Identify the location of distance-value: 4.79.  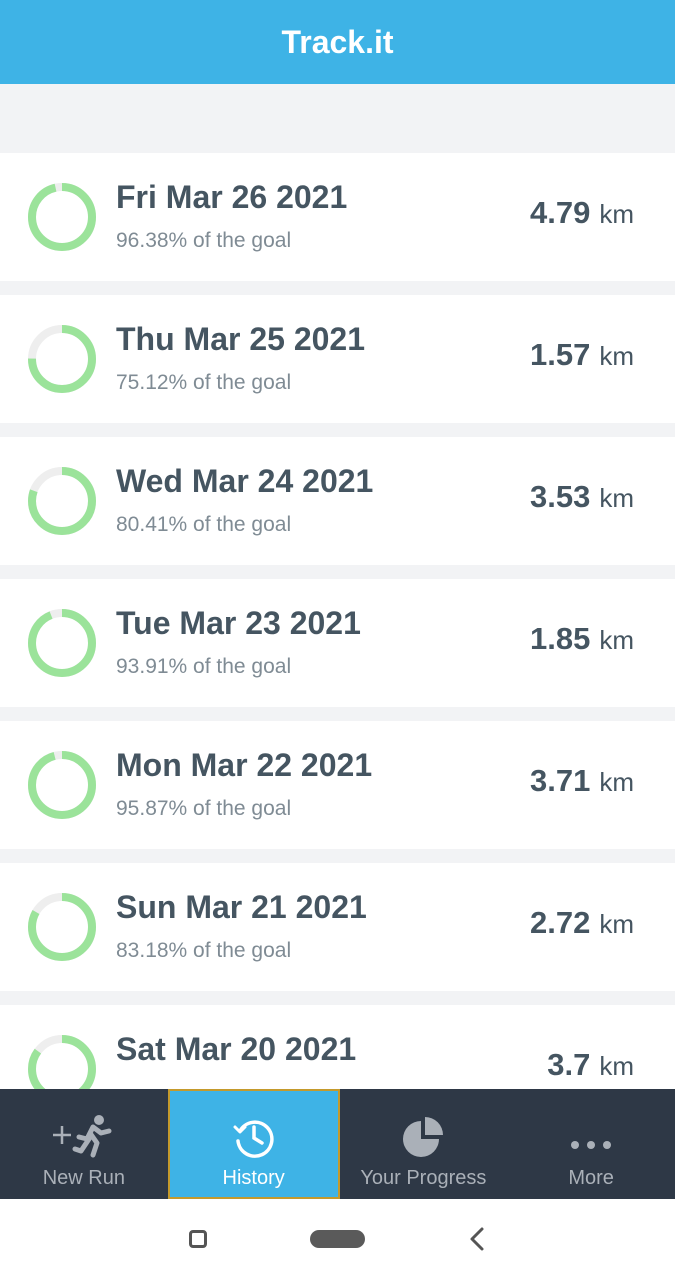
(560, 212).